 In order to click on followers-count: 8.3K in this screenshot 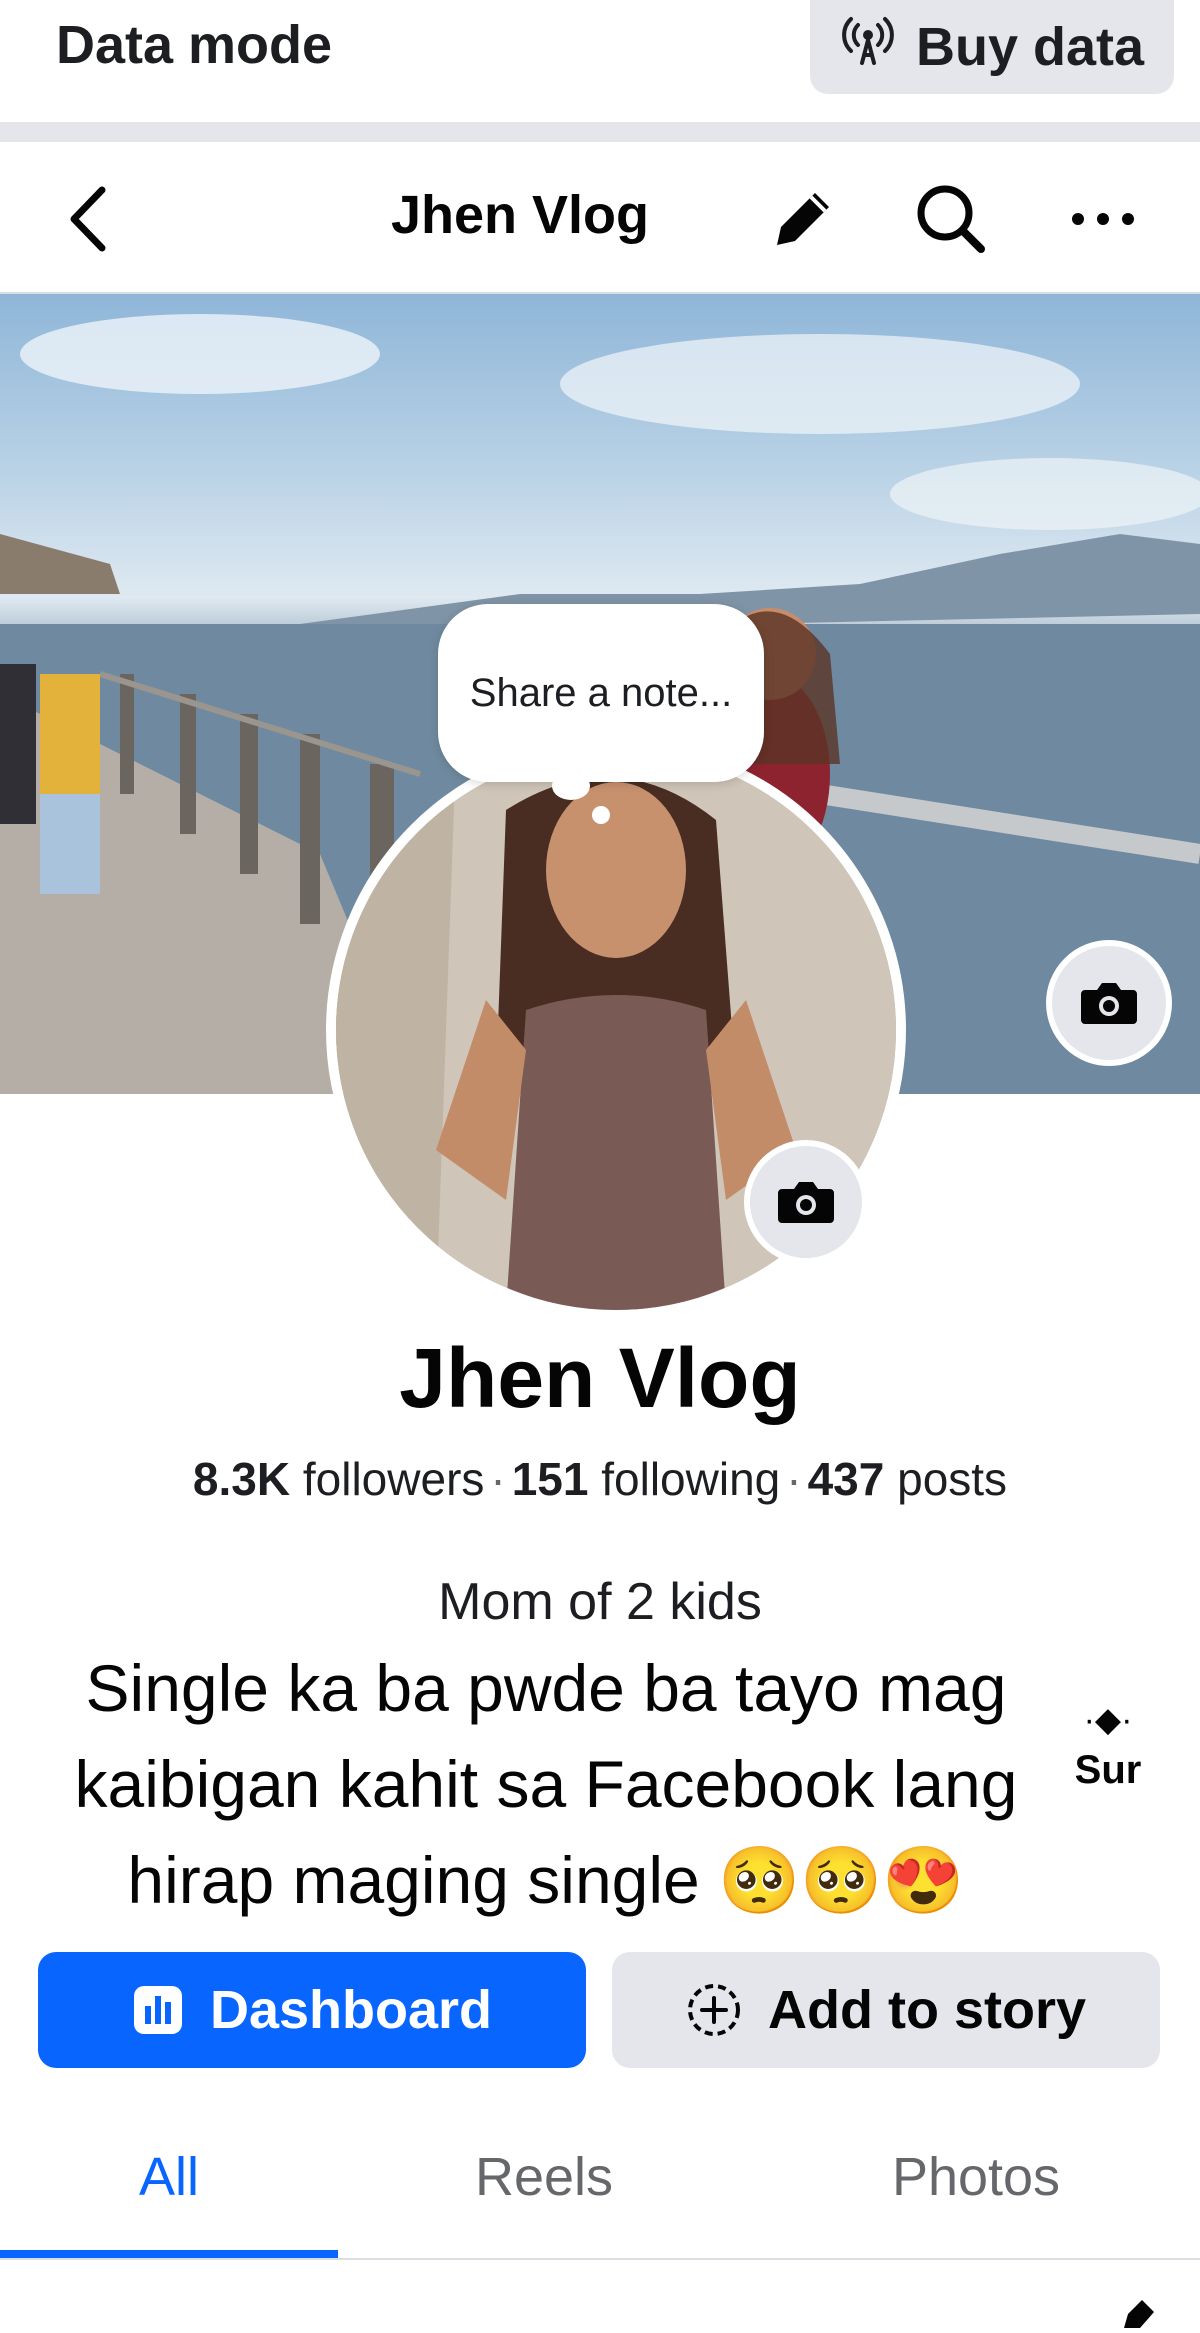, I will do `click(241, 1479)`.